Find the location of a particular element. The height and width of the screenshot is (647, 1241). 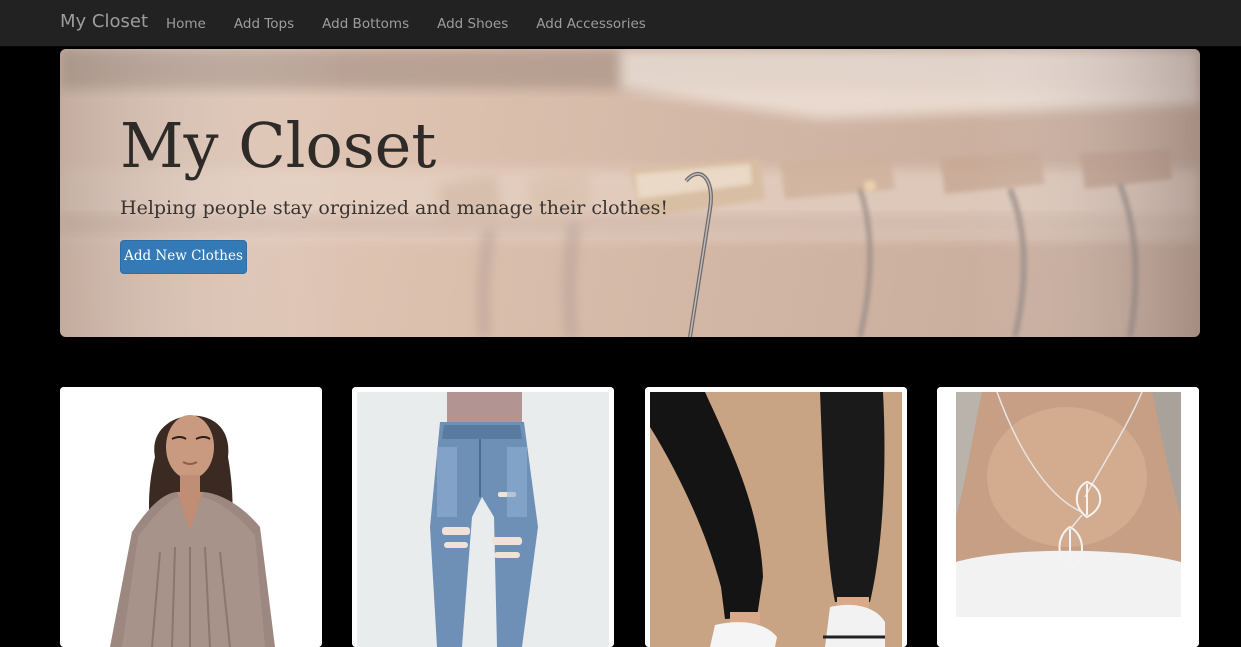

add-new-clothes-button: Add New Clothes is located at coordinates (183, 257).